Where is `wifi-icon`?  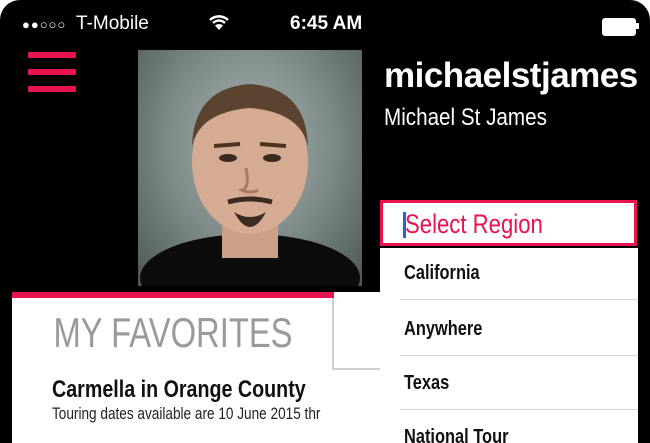
wifi-icon is located at coordinates (219, 24).